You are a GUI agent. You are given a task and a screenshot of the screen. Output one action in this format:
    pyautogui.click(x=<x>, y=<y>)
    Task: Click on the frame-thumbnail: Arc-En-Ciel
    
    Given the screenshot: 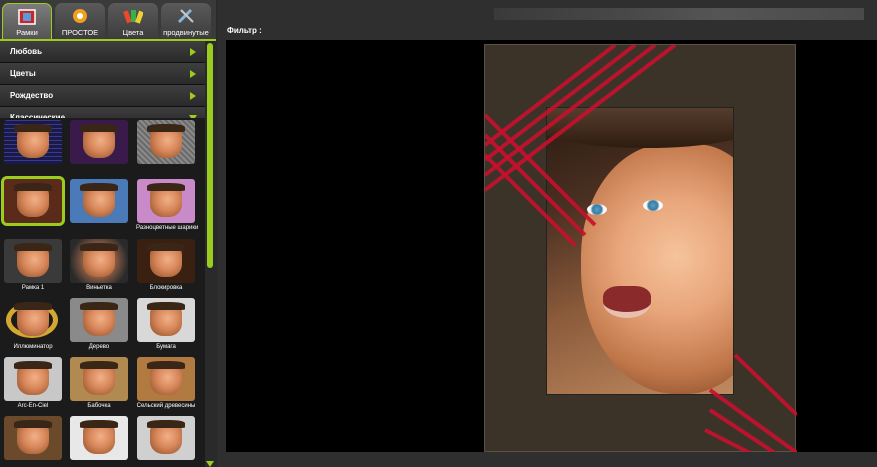 What is the action you would take?
    pyautogui.click(x=33, y=383)
    